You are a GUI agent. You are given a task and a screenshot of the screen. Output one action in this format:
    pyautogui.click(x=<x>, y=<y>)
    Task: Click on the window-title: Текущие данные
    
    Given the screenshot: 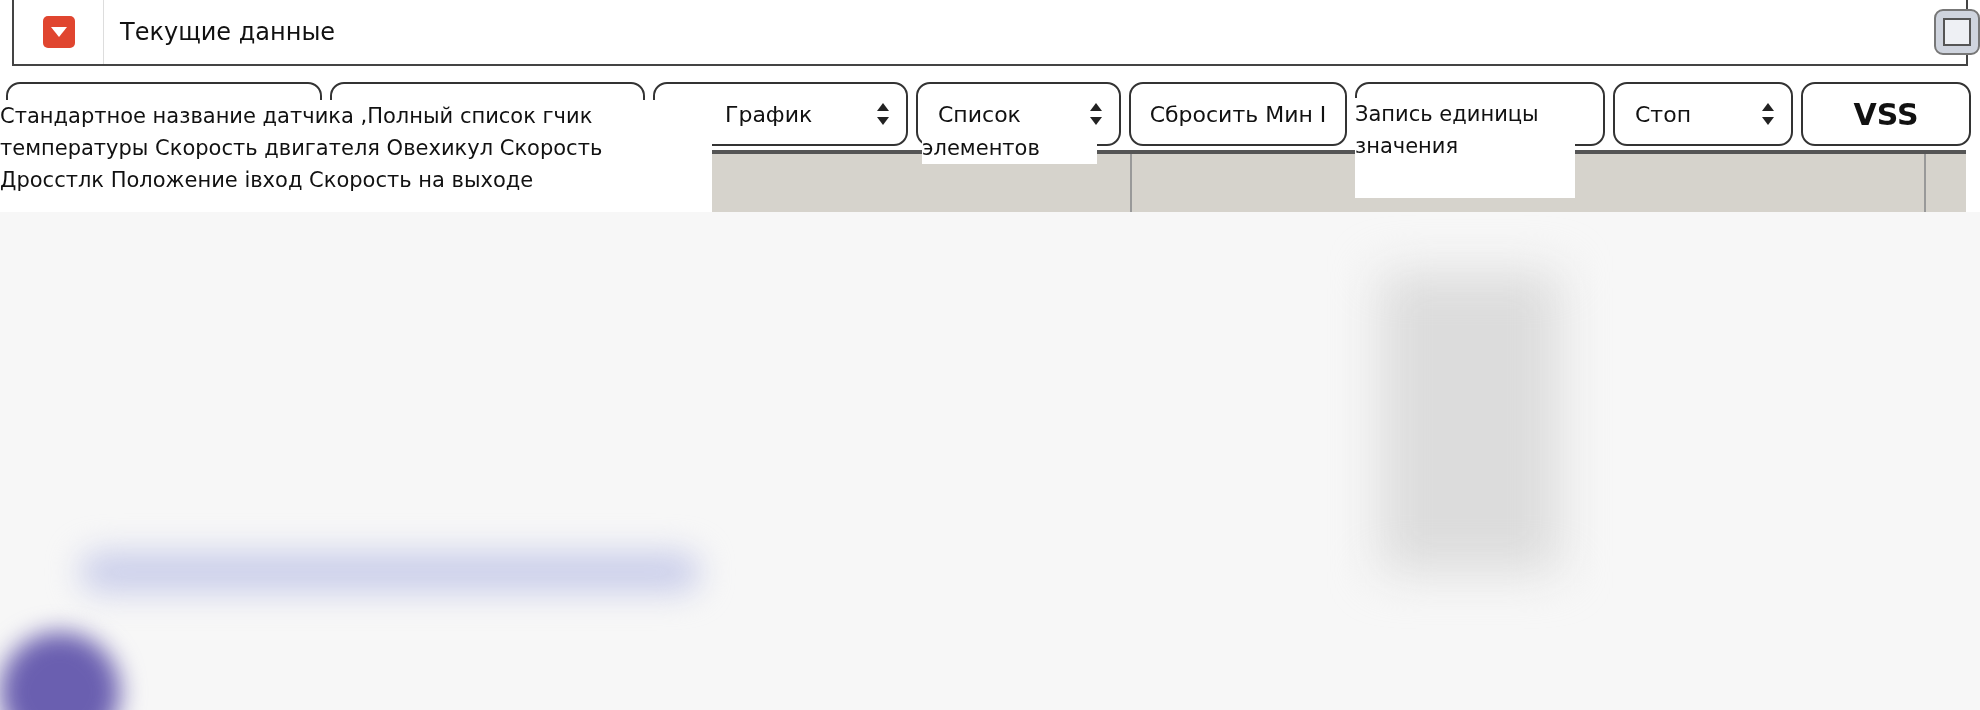 What is the action you would take?
    pyautogui.click(x=227, y=32)
    